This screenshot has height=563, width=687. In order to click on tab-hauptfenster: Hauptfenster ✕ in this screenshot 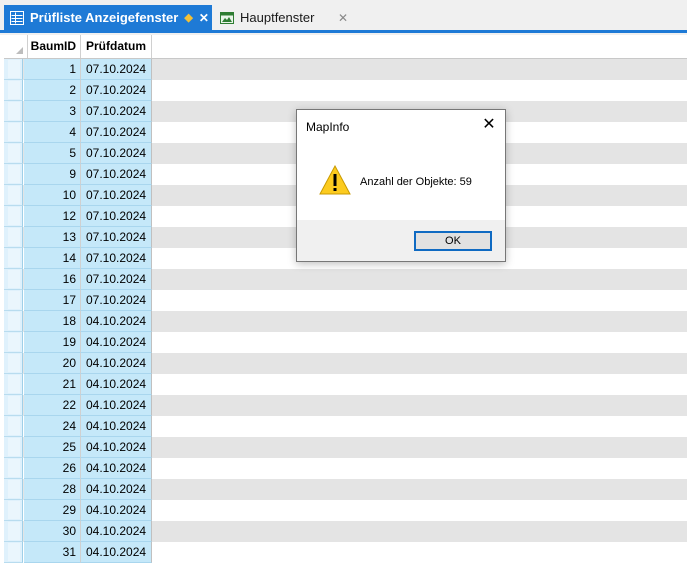, I will do `click(289, 17)`.